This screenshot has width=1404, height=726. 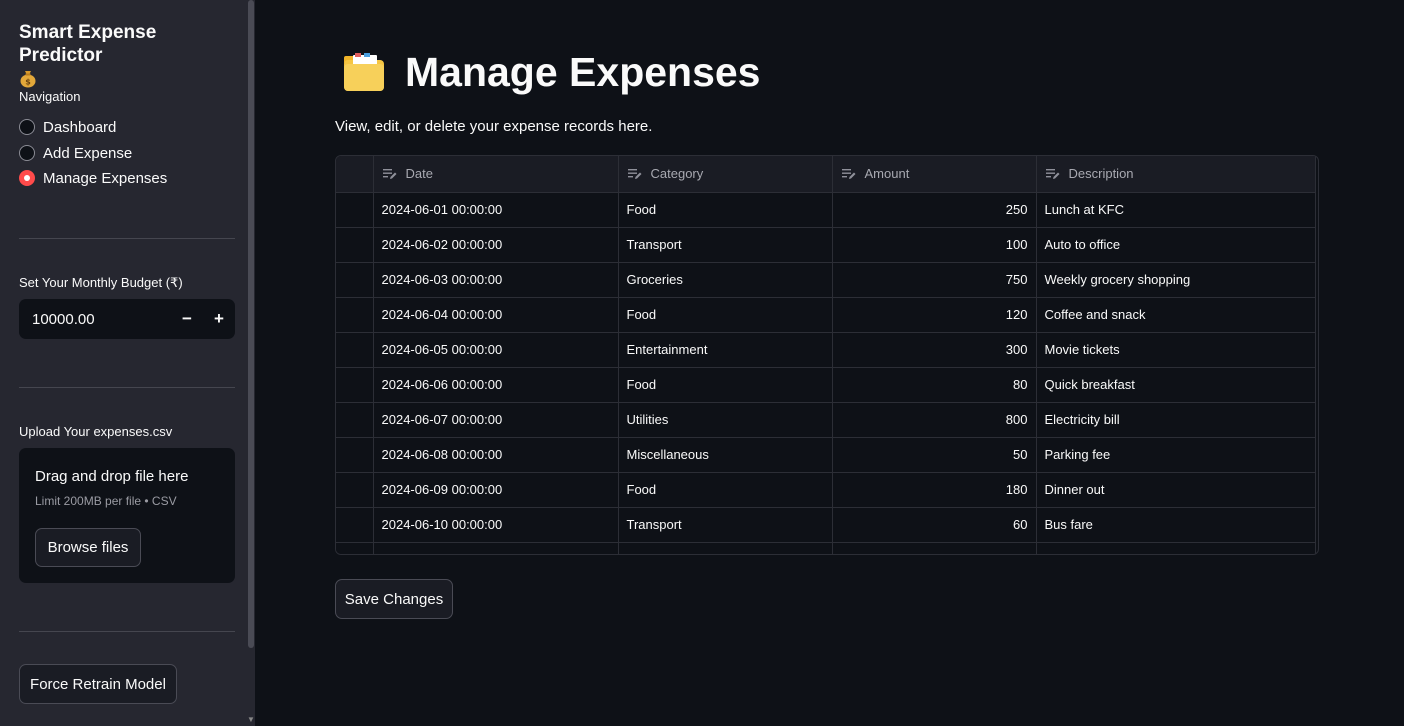 What do you see at coordinates (105, 178) in the screenshot?
I see `nav-manage-expenses-label: Manage Expenses` at bounding box center [105, 178].